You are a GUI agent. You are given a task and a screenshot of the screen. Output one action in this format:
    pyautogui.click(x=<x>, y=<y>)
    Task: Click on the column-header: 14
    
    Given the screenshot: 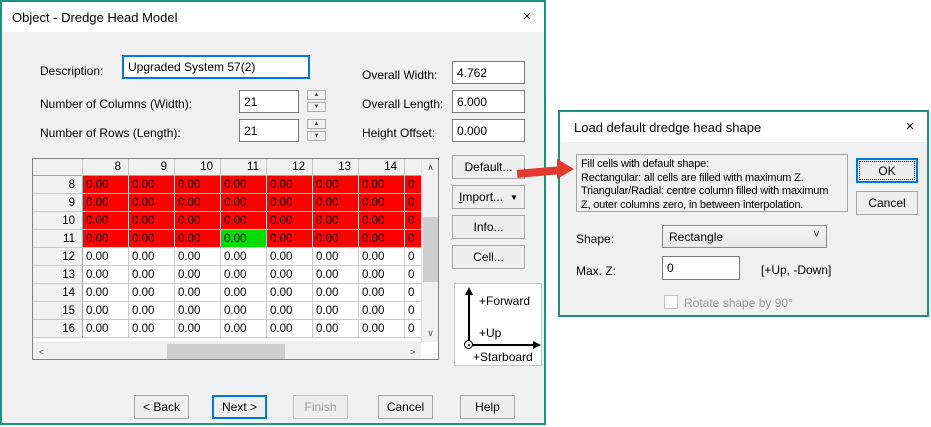 What is the action you would take?
    pyautogui.click(x=382, y=167)
    